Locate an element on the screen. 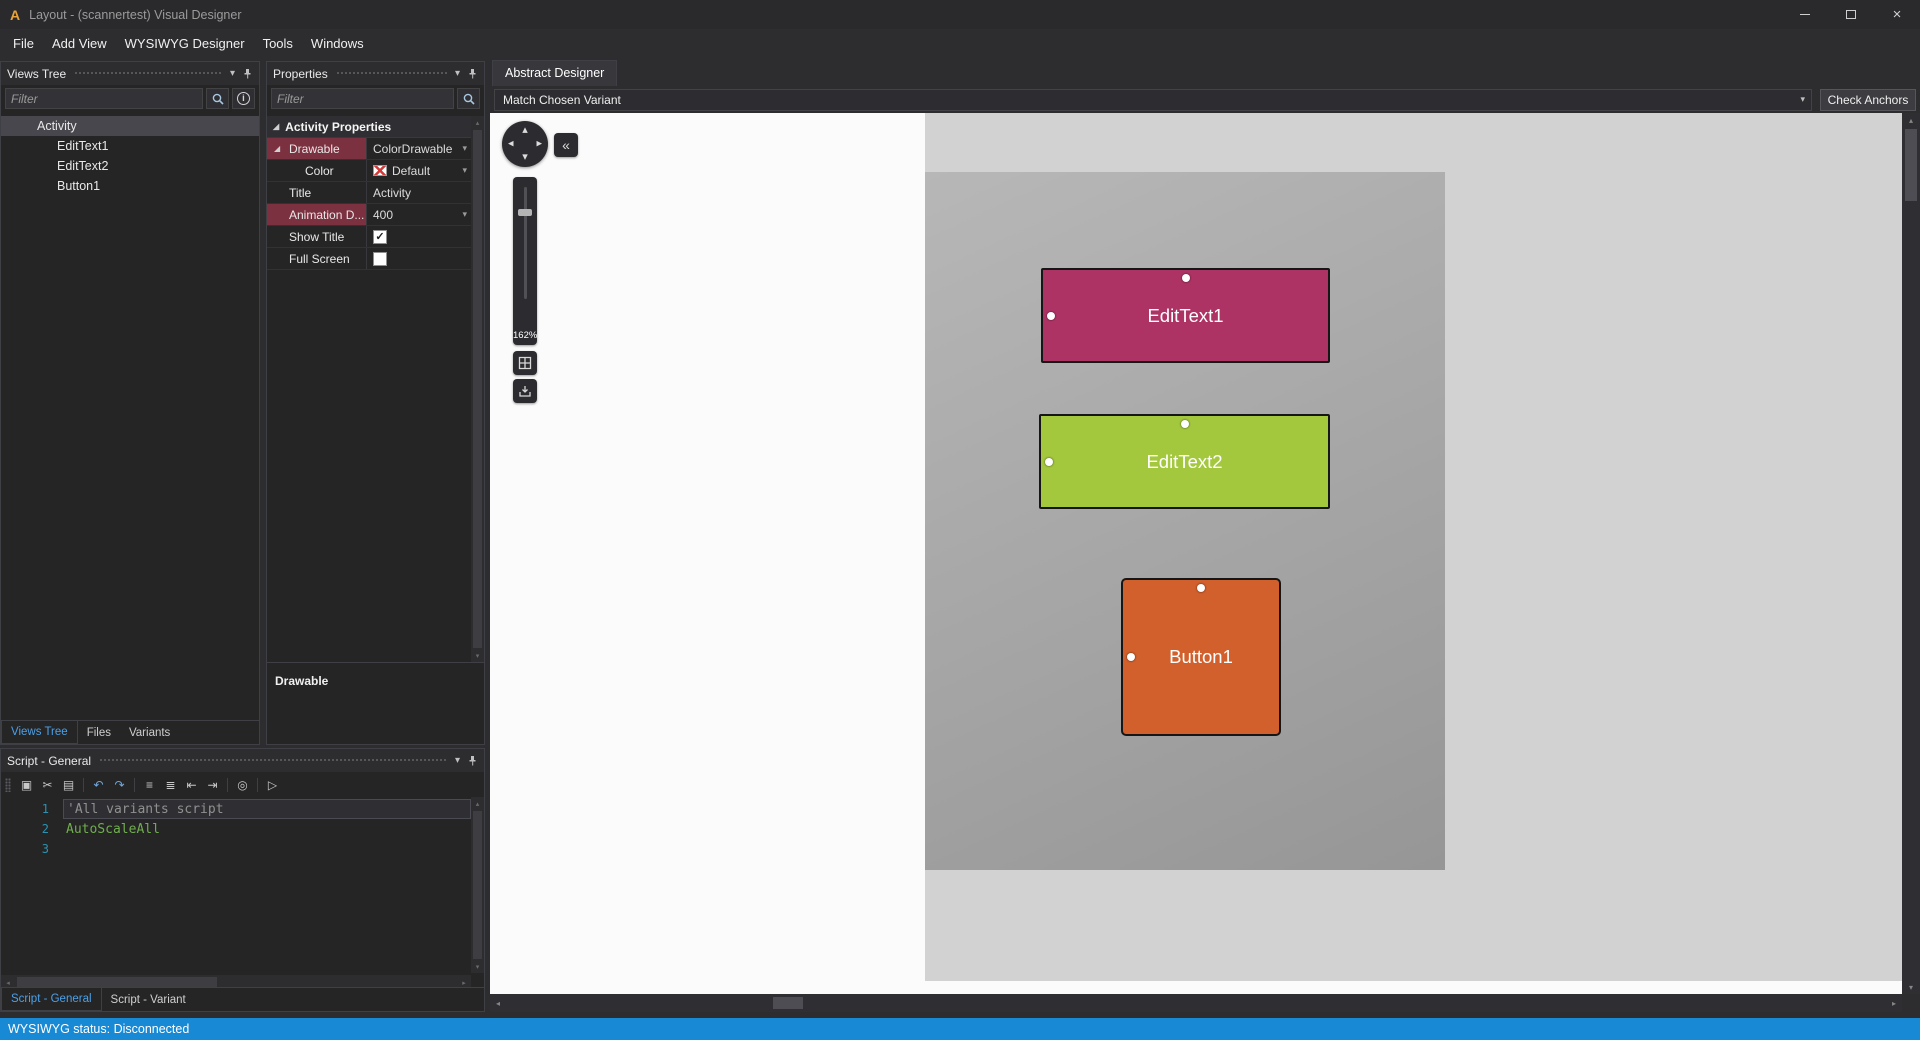 Image resolution: width=1920 pixels, height=1040 pixels. zoom-slider: 162% is located at coordinates (525, 261).